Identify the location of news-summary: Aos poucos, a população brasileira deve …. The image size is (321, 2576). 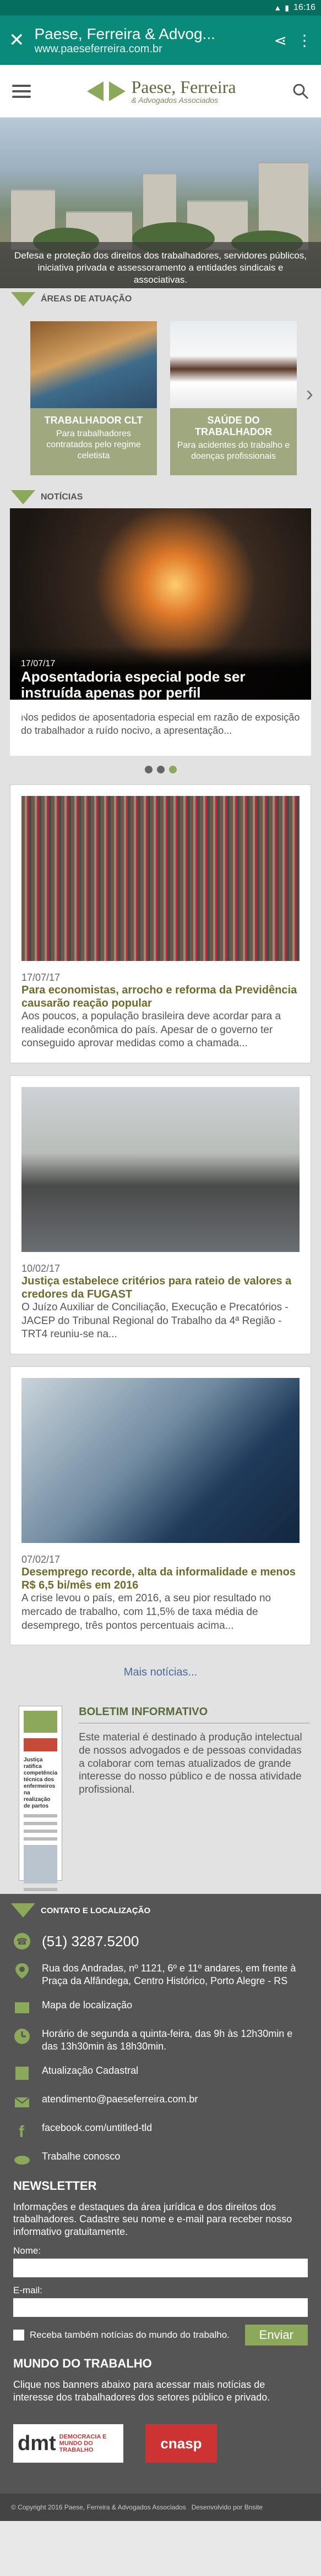
(151, 1030).